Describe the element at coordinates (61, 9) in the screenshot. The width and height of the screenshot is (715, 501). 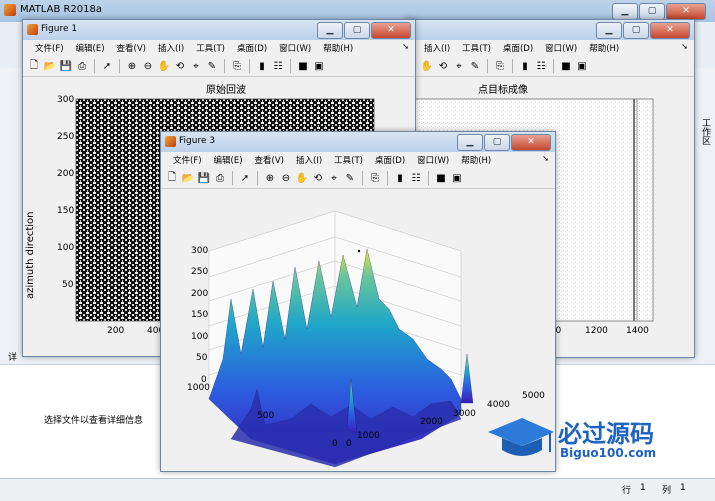
I see `matlab-title: MATLAB R2018a` at that location.